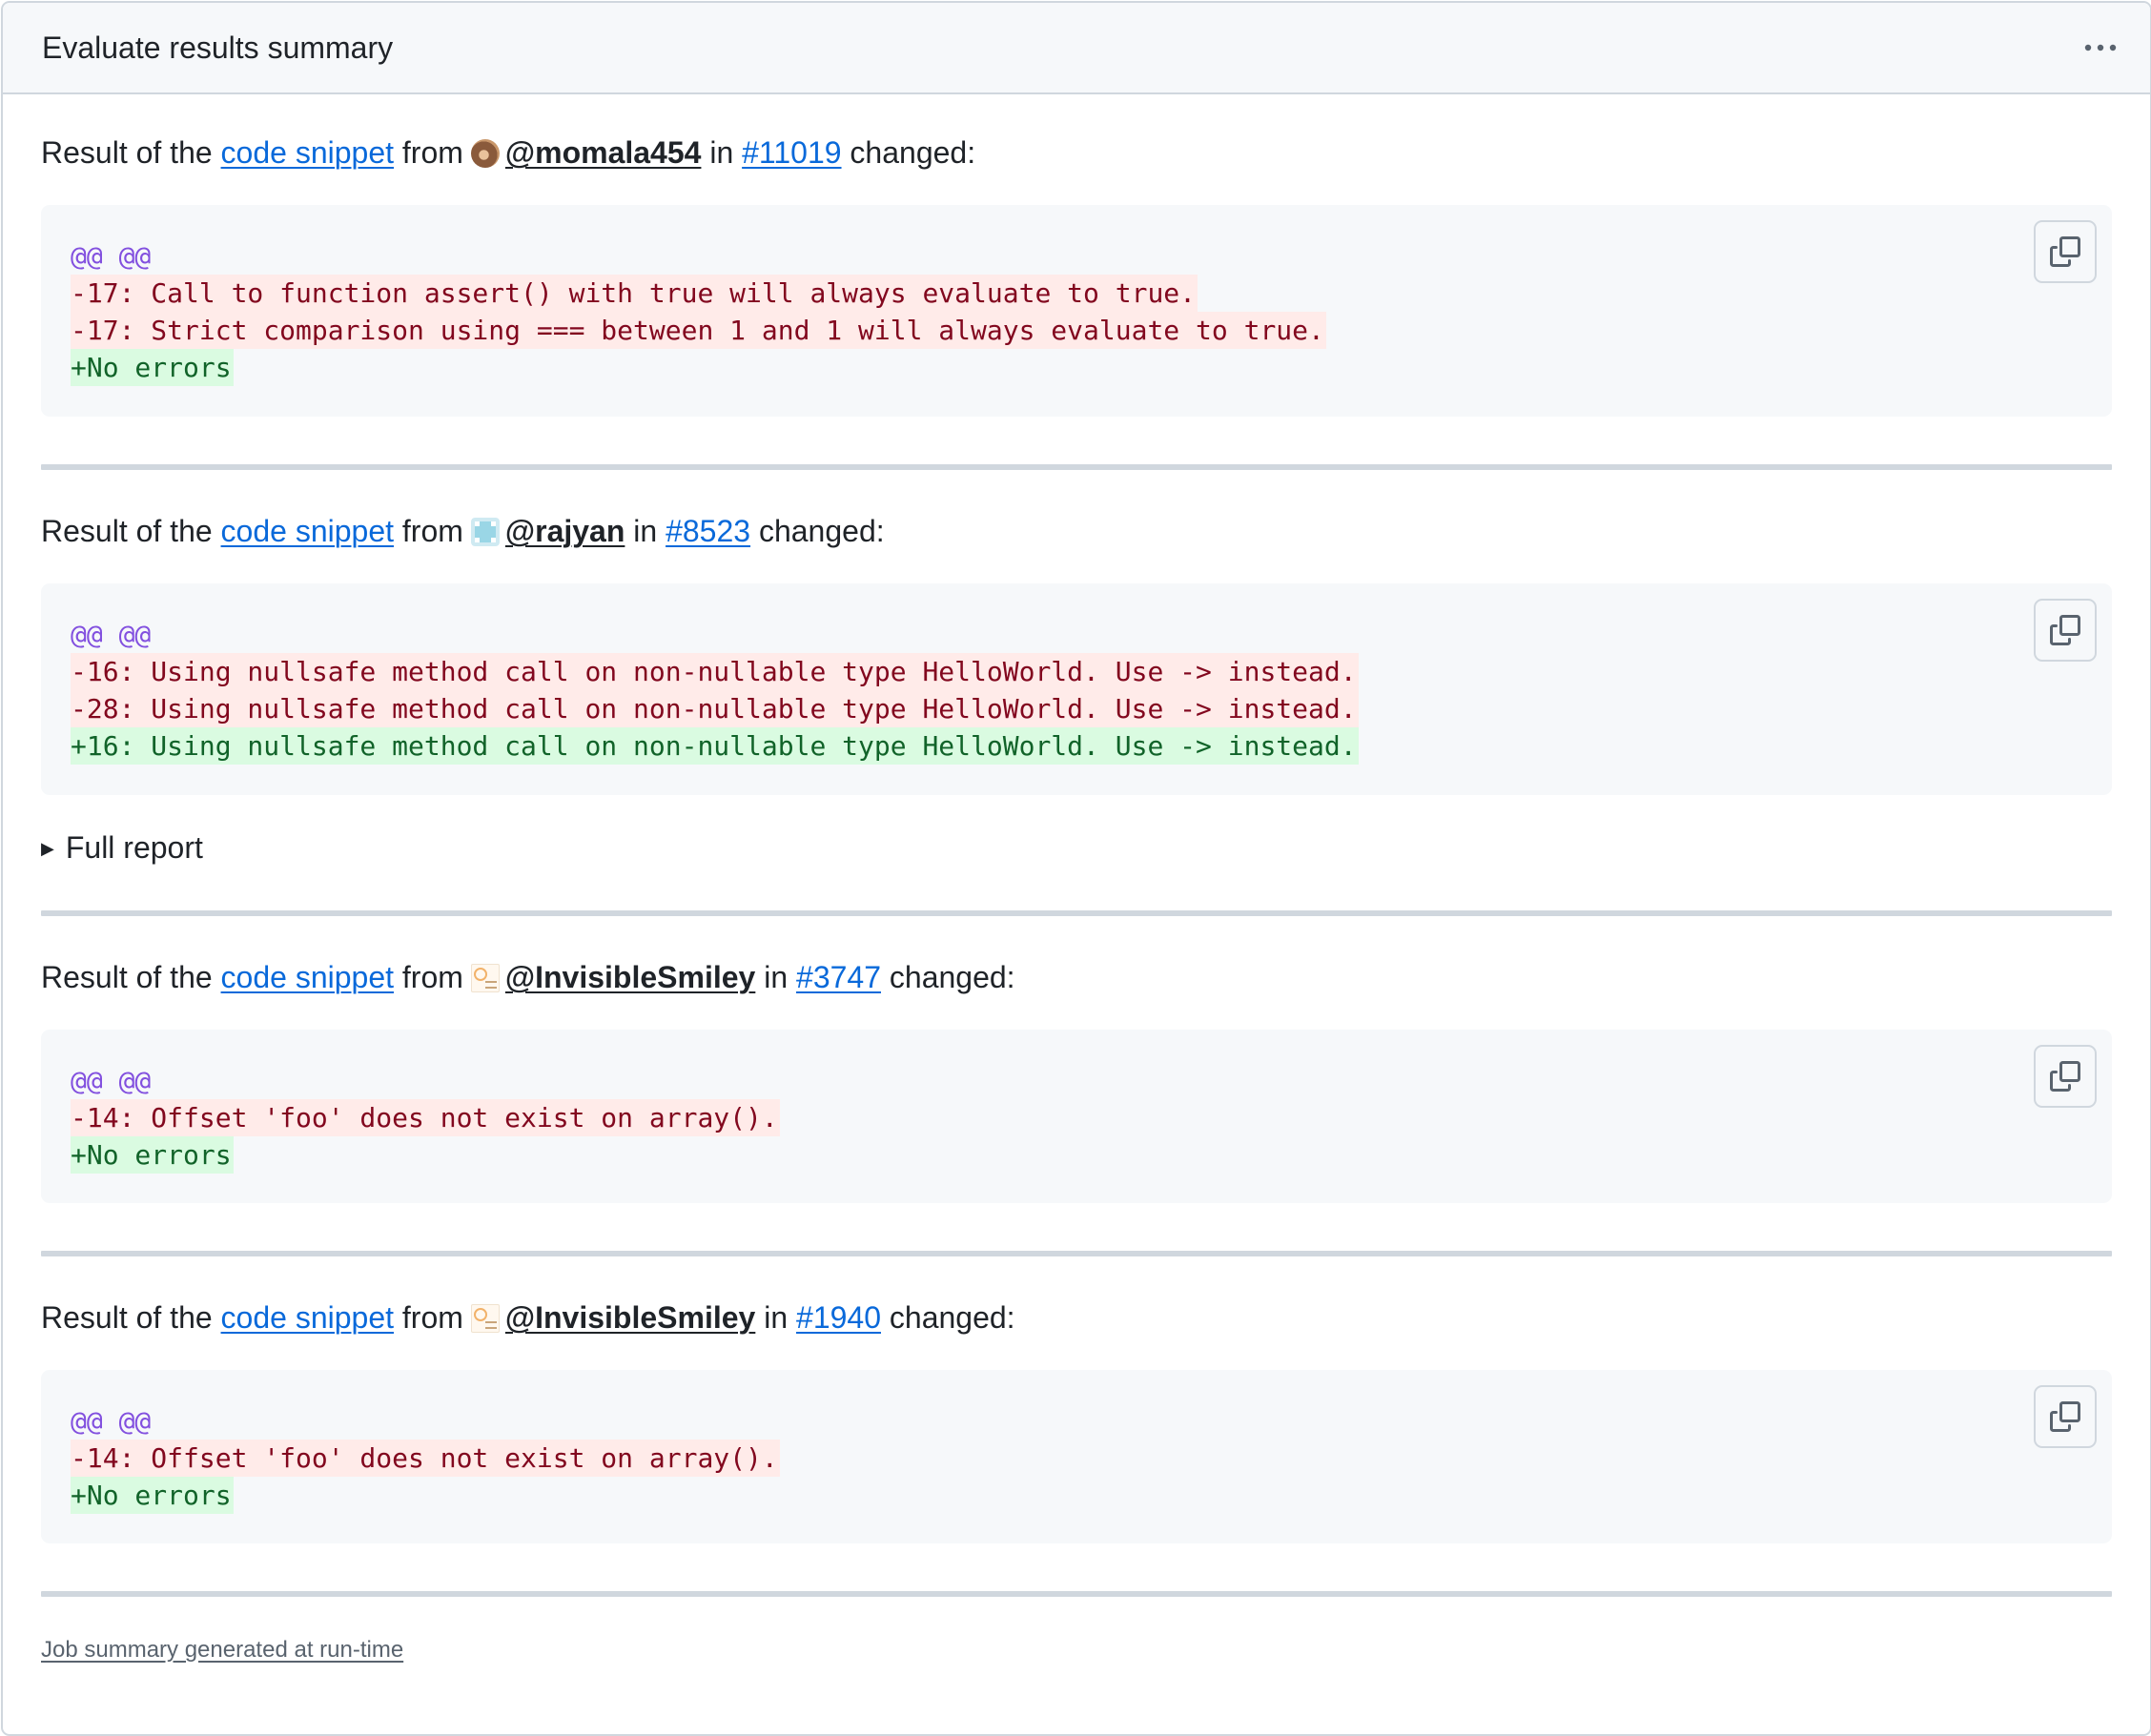  Describe the element at coordinates (218, 47) in the screenshot. I see `panel-title: Evaluate results summary` at that location.